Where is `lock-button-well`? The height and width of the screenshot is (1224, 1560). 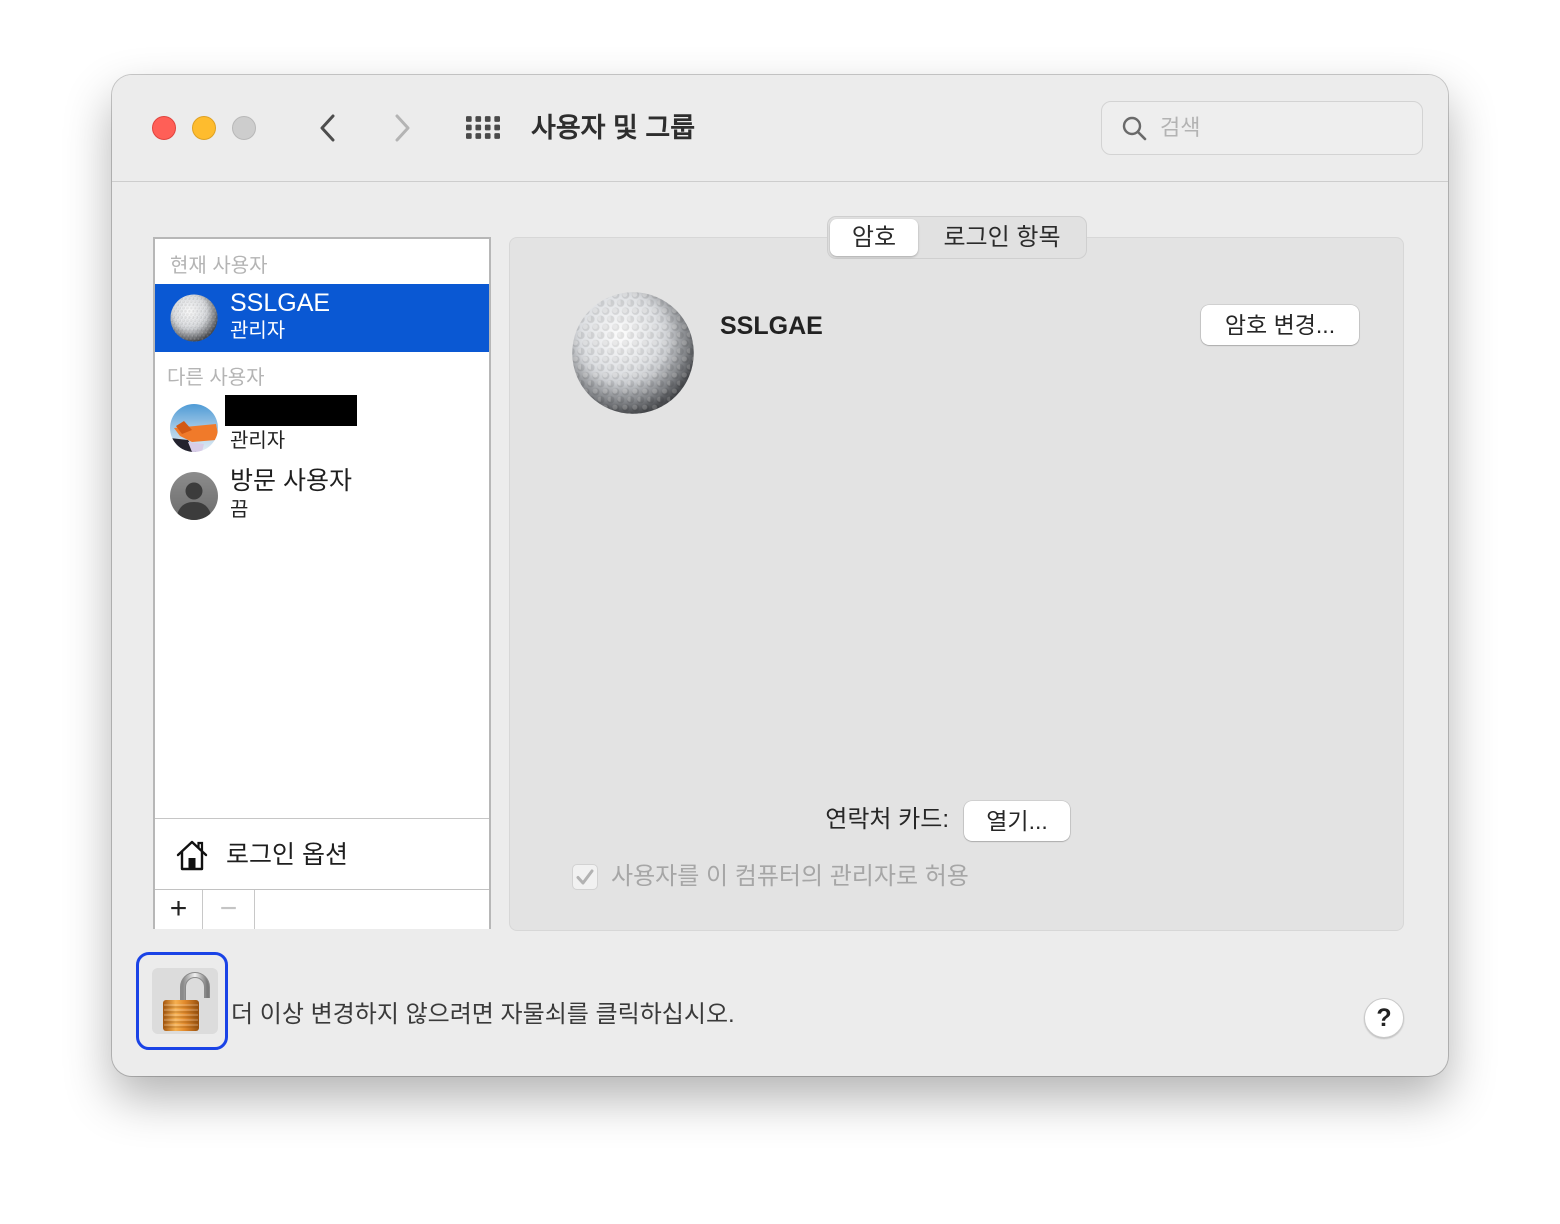
lock-button-well is located at coordinates (185, 1001).